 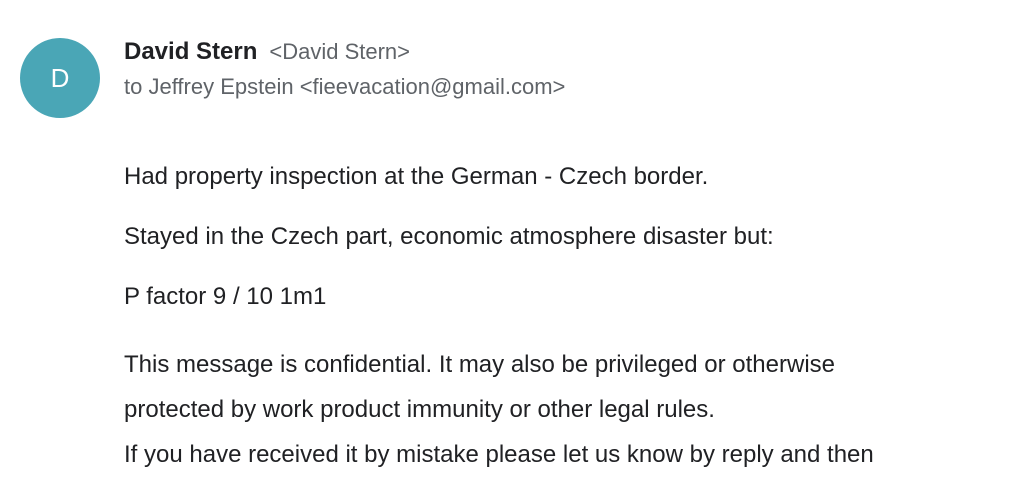 What do you see at coordinates (190, 52) in the screenshot?
I see `sender-name: David Stern` at bounding box center [190, 52].